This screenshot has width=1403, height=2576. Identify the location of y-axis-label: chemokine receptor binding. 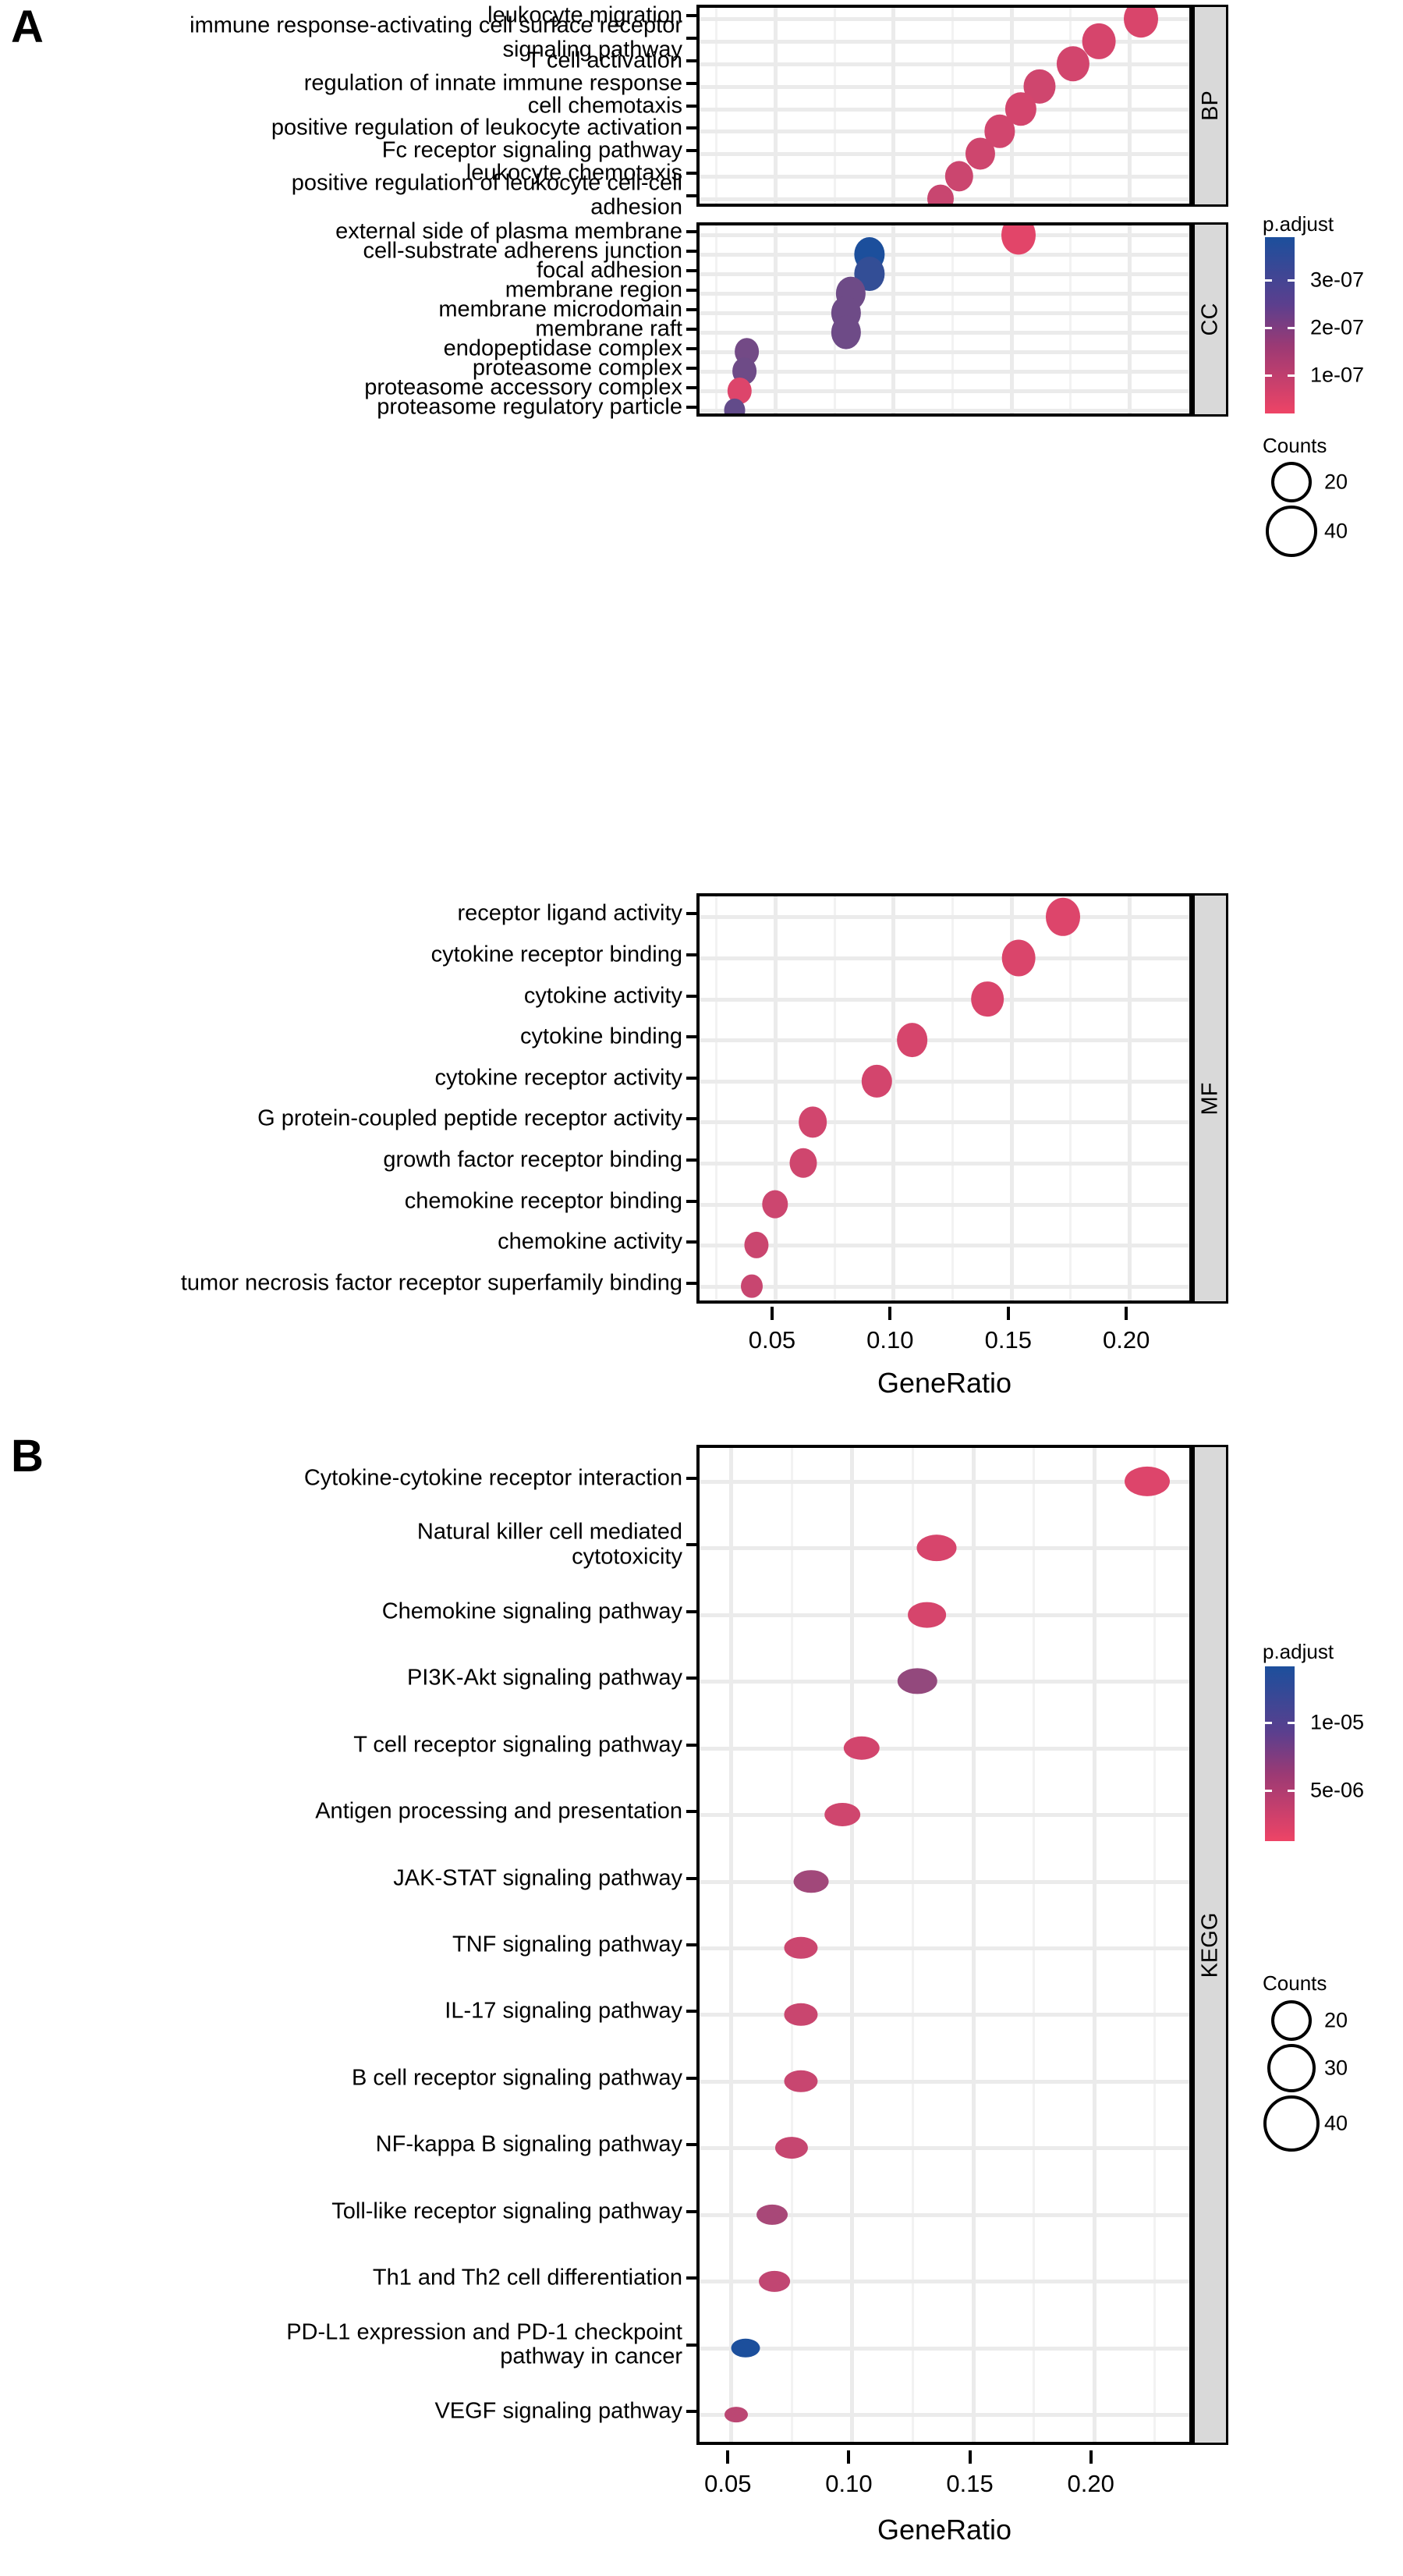
(543, 1200).